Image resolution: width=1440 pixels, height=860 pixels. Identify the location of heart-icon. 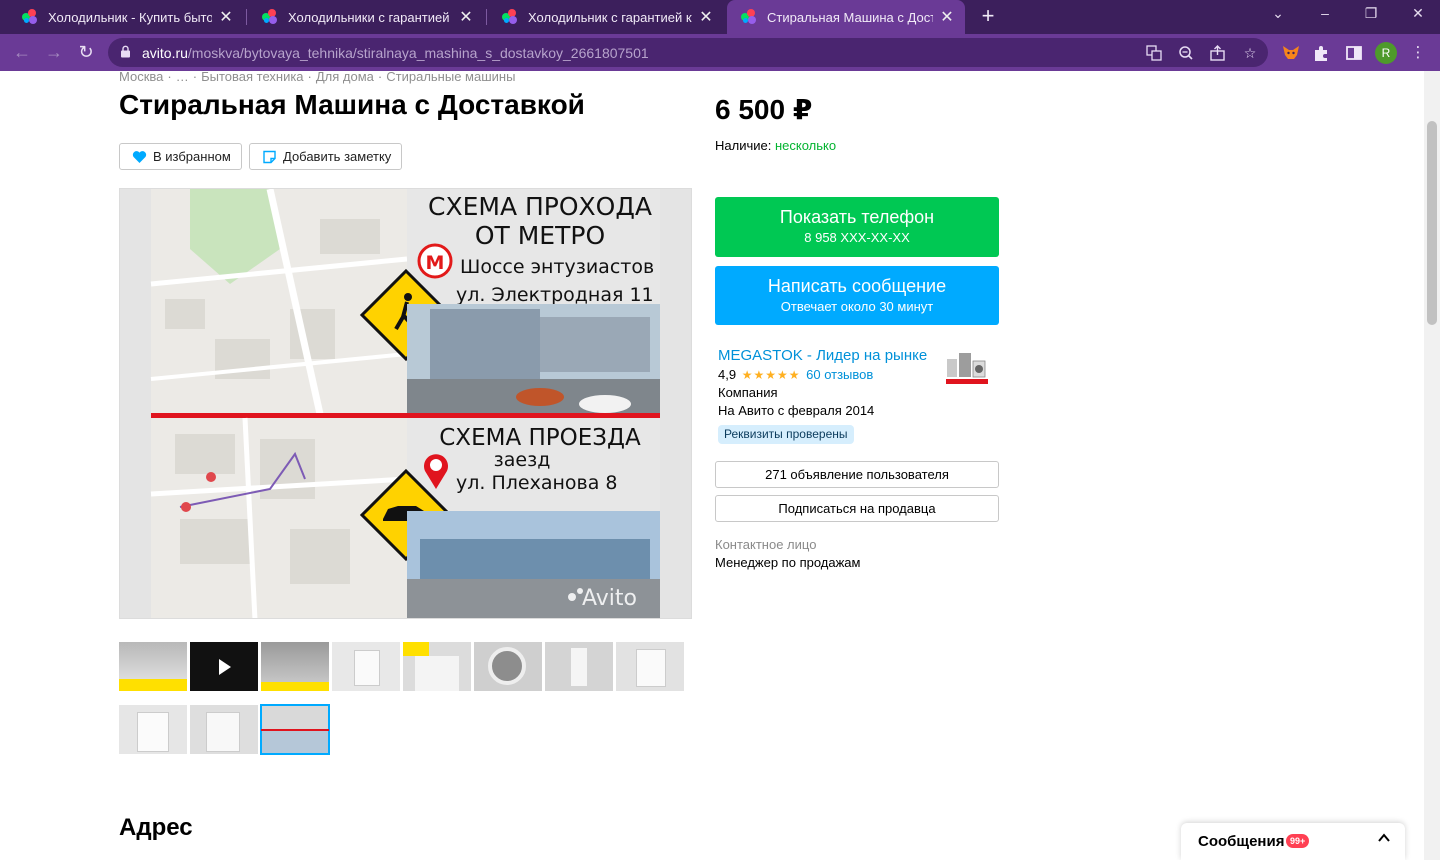
(139, 156).